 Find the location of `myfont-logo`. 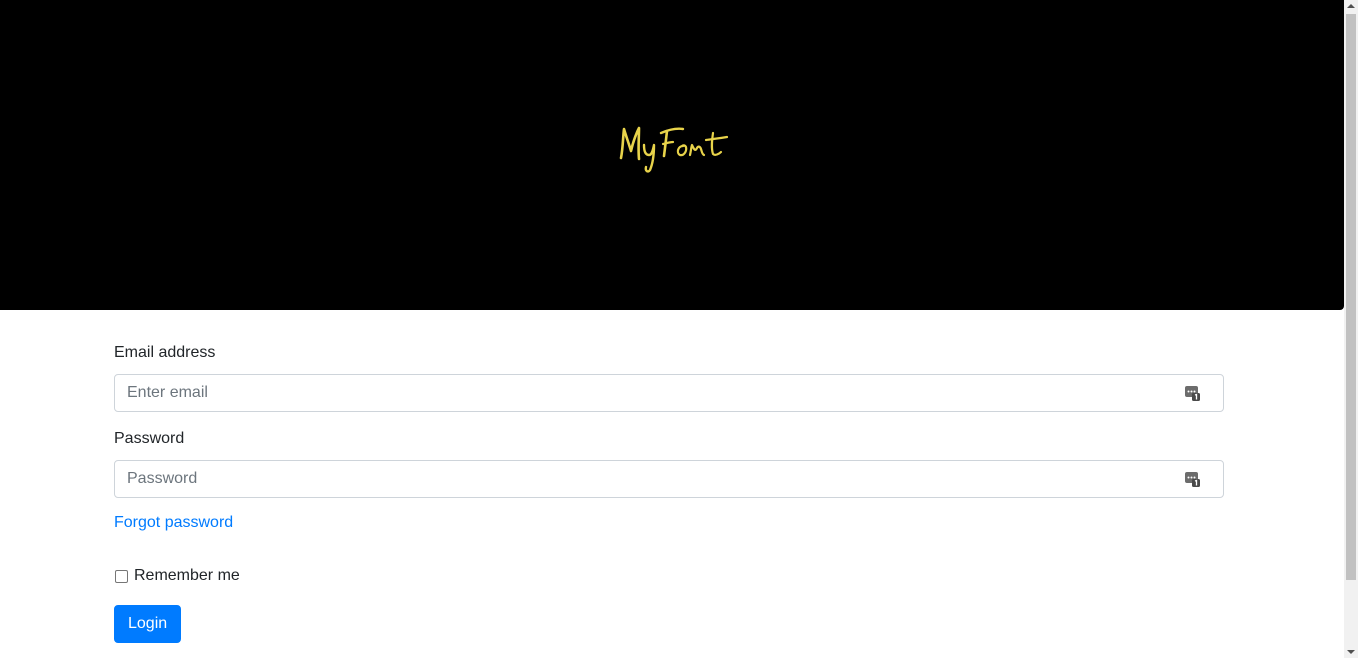

myfont-logo is located at coordinates (674, 147).